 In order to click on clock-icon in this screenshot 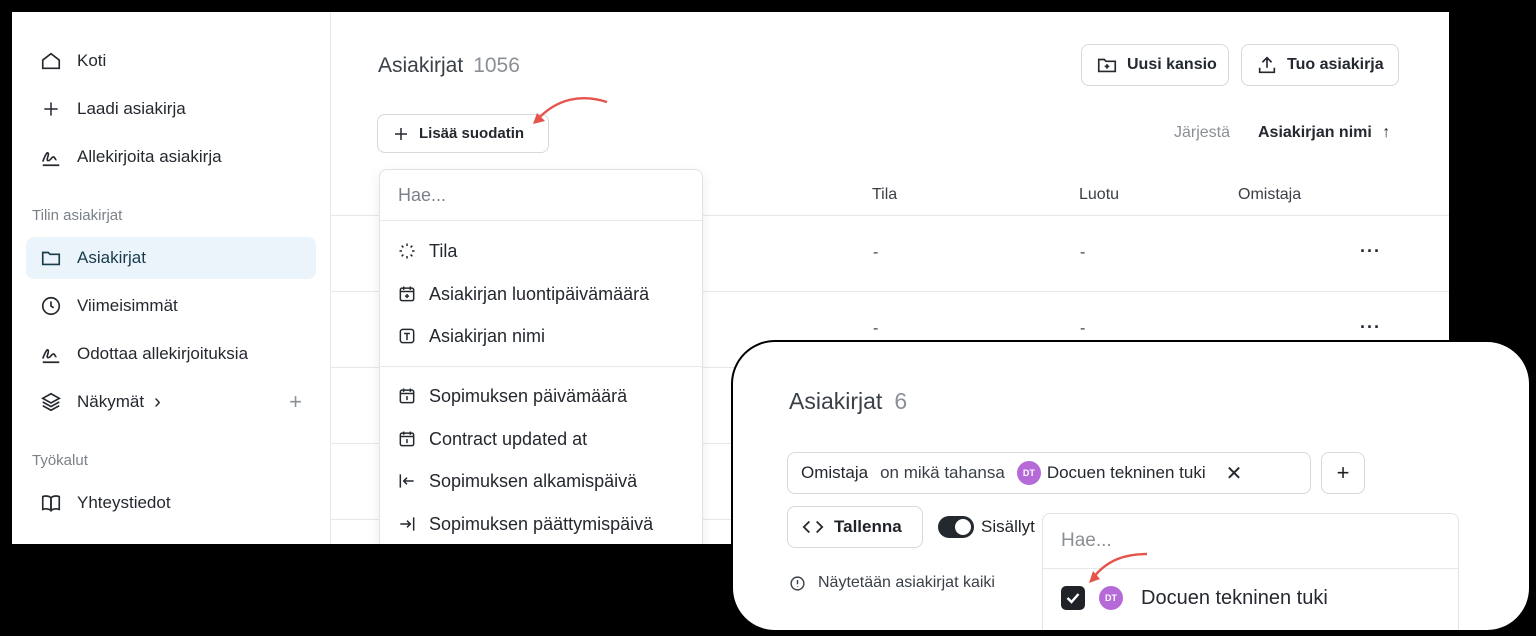, I will do `click(51, 306)`.